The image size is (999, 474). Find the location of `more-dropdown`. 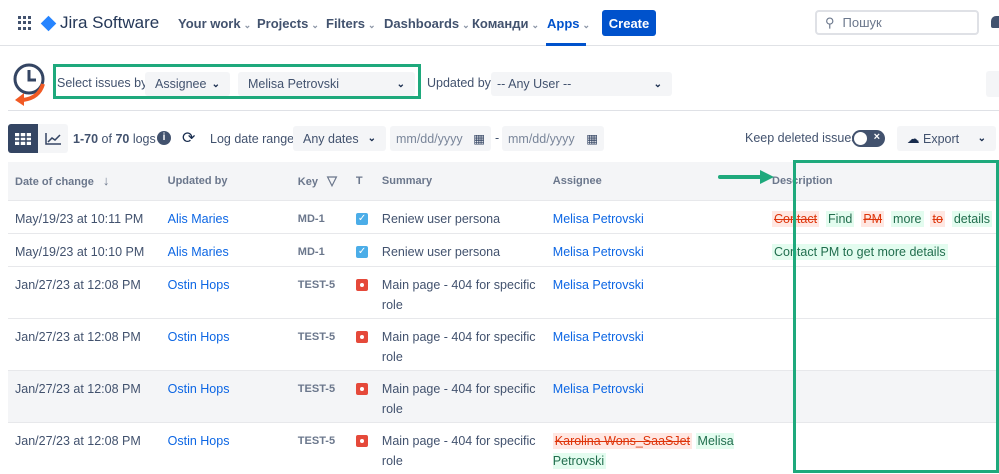

more-dropdown is located at coordinates (992, 84).